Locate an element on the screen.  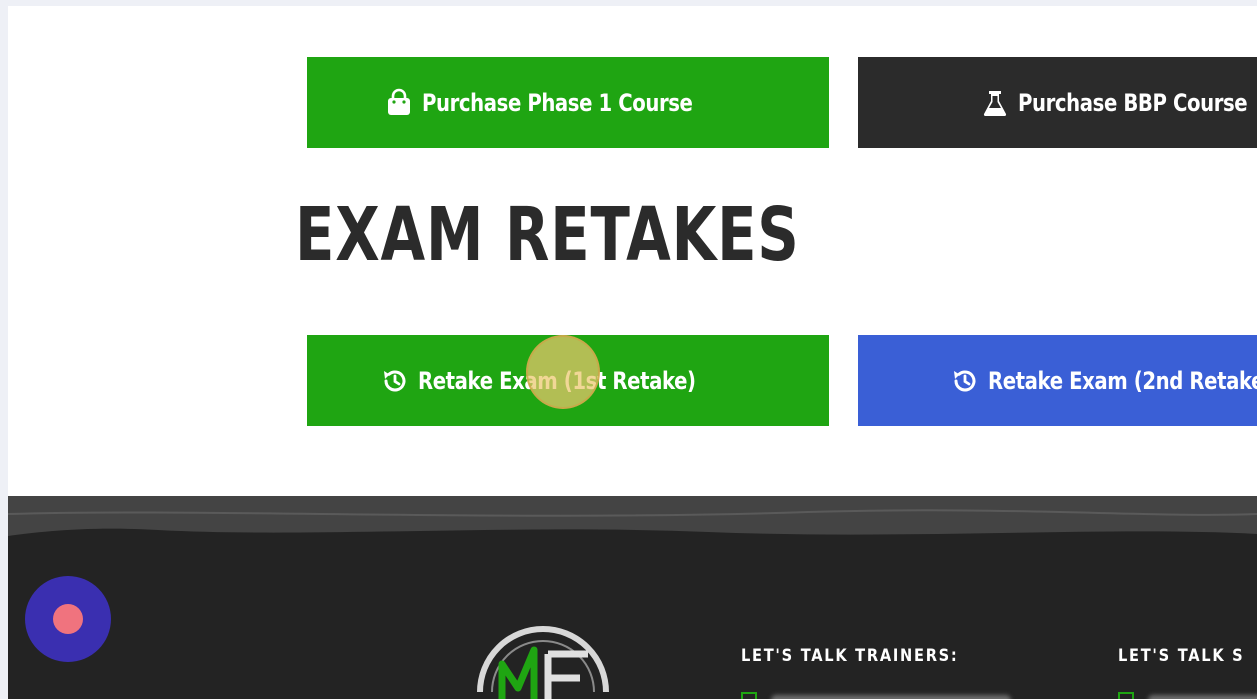
purchase-phase1-course-button: Purchase Phase 1 Course is located at coordinates (568, 102).